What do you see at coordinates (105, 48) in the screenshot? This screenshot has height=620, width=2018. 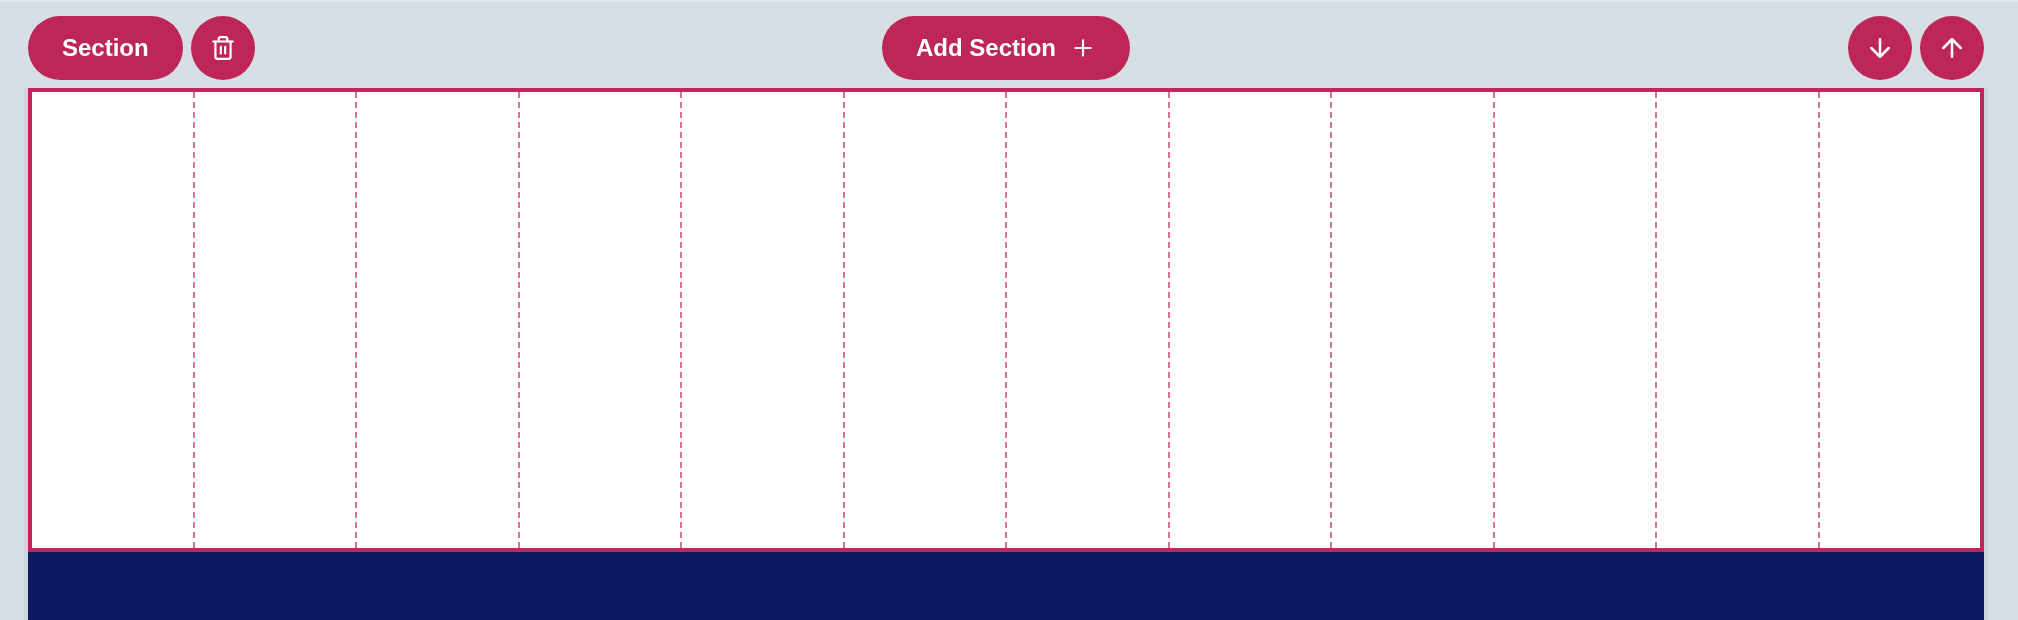 I see `section-button: Section` at bounding box center [105, 48].